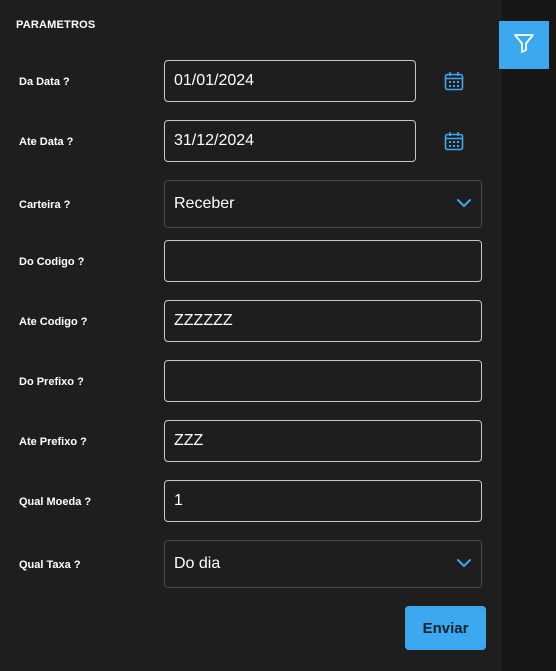 The image size is (556, 671). Describe the element at coordinates (53, 442) in the screenshot. I see `field-label: Ate Prefixo ?` at that location.